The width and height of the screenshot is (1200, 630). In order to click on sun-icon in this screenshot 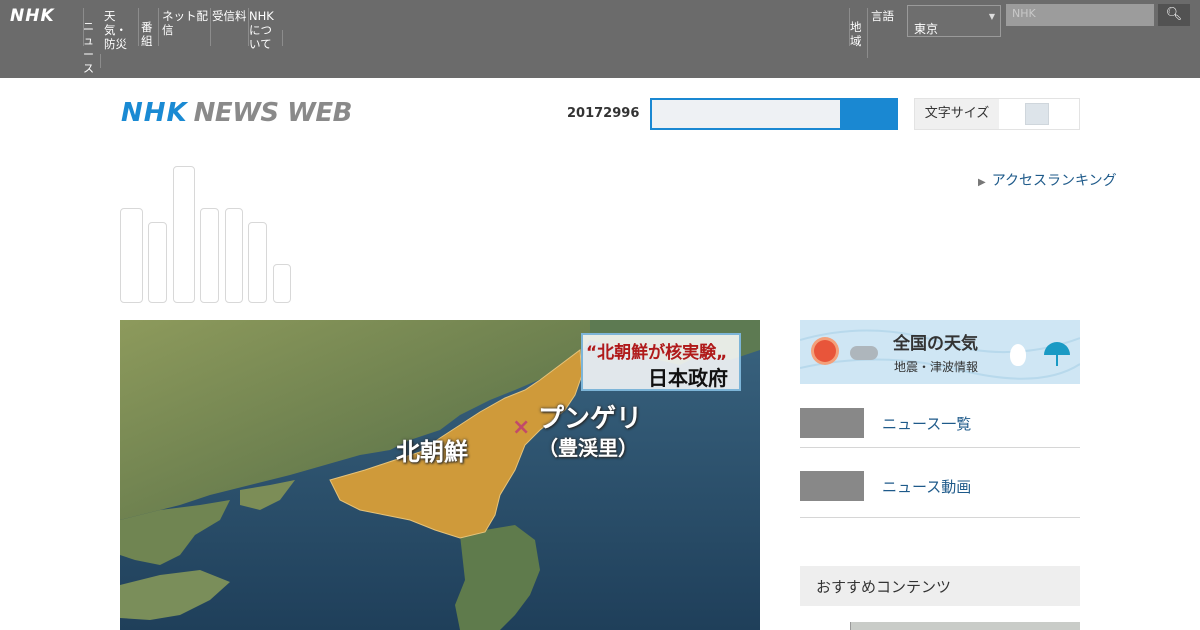, I will do `click(825, 351)`.